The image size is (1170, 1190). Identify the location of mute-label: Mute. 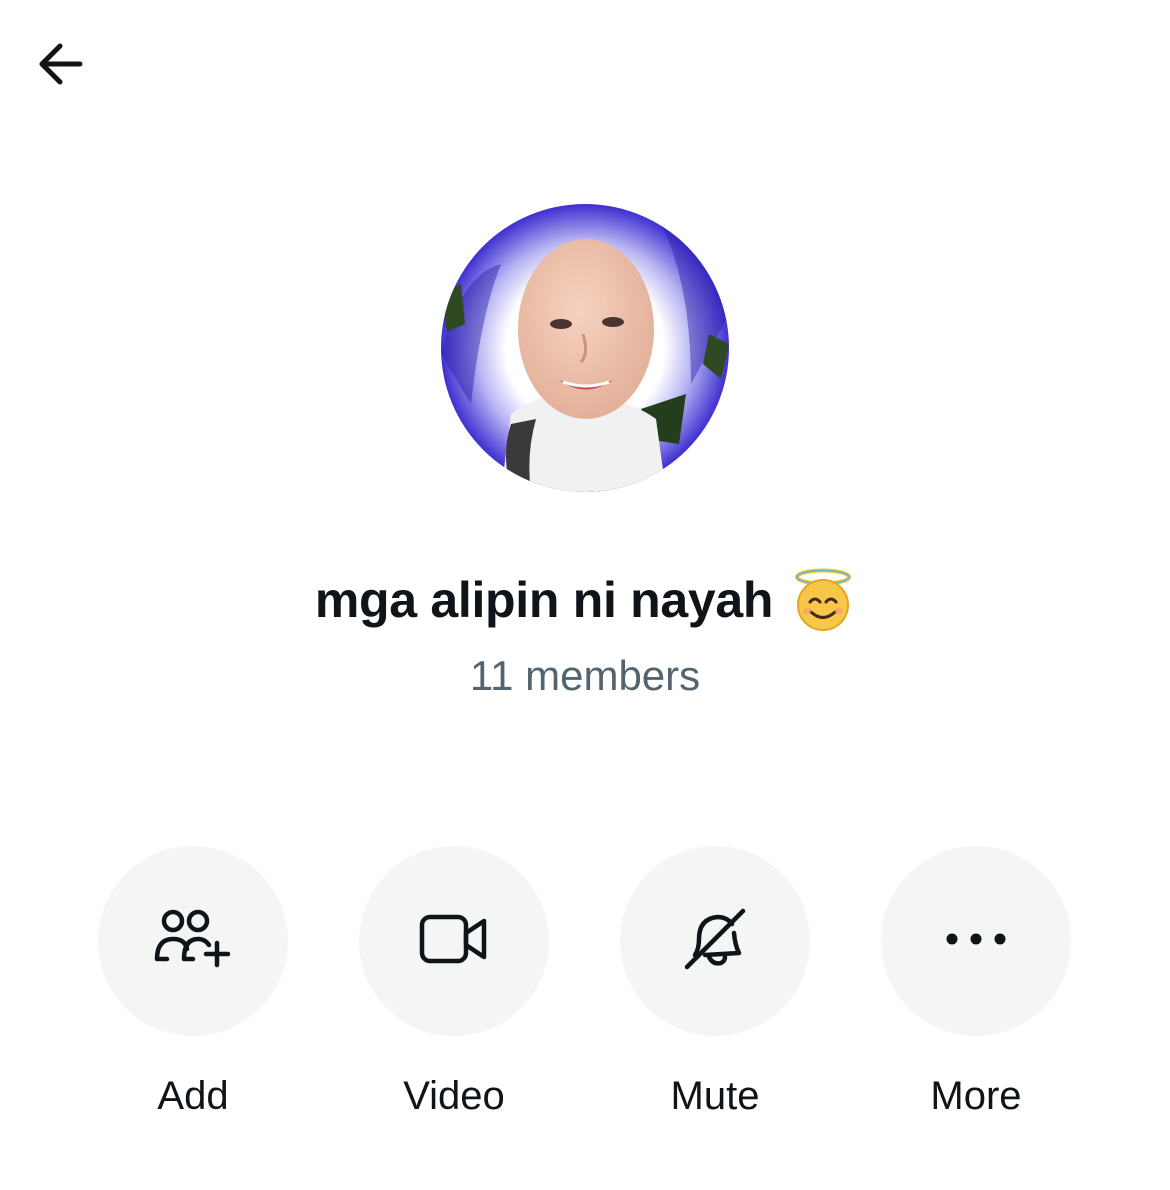
(715, 1096).